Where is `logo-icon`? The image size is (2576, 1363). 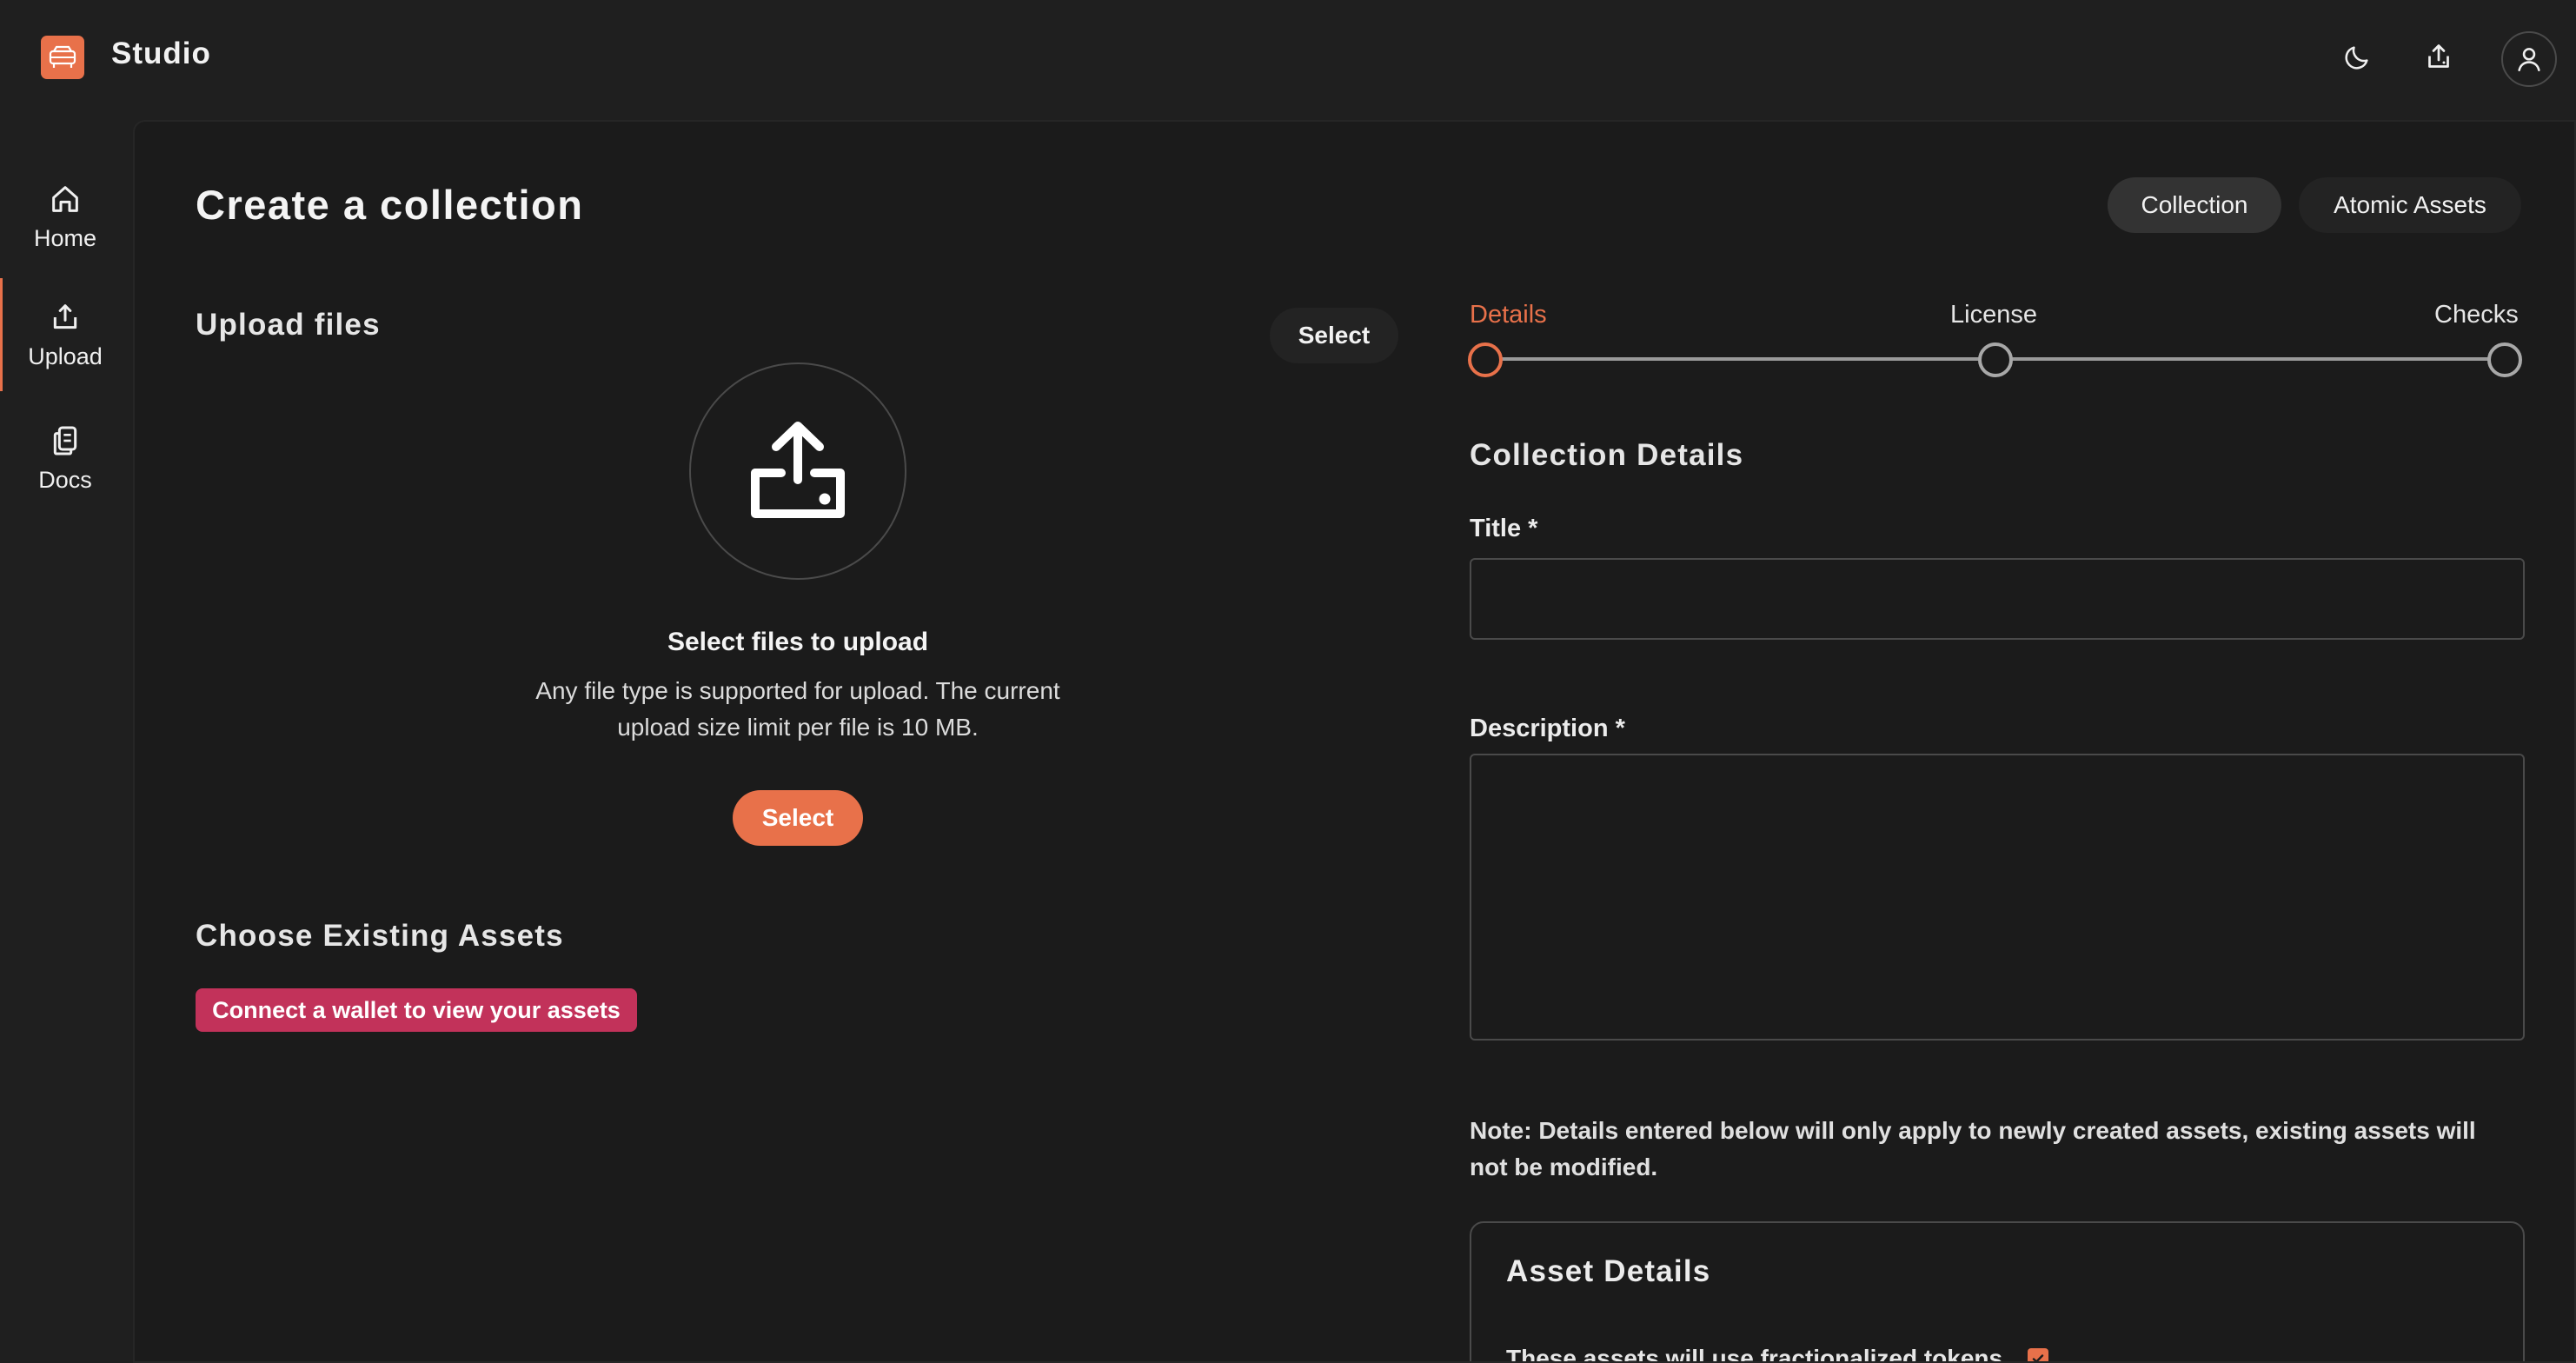
logo-icon is located at coordinates (62, 56).